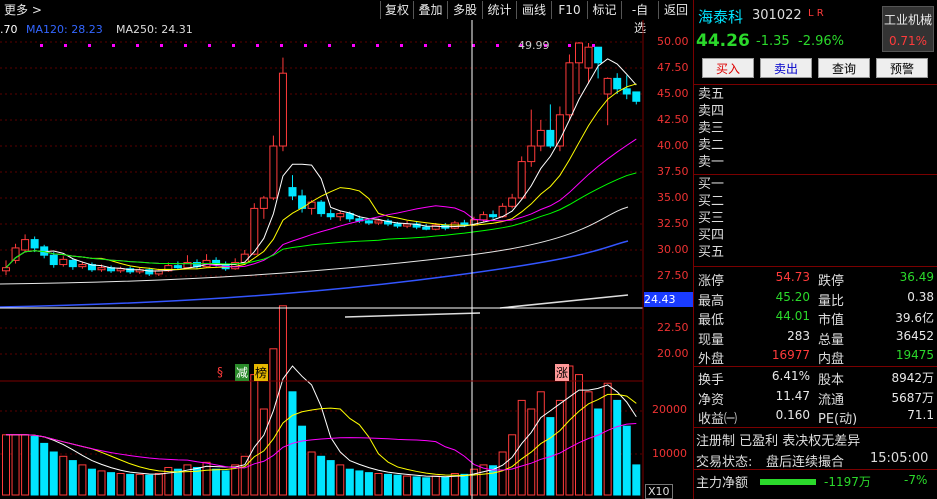 Image resolution: width=937 pixels, height=499 pixels. I want to click on event-rise-marker: 涨, so click(562, 372).